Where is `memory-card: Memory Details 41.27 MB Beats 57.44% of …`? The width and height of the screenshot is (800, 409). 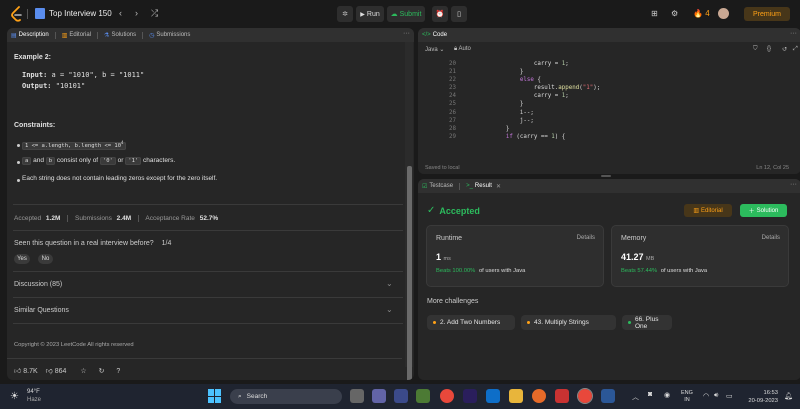 memory-card: Memory Details 41.27 MB Beats 57.44% of … is located at coordinates (700, 256).